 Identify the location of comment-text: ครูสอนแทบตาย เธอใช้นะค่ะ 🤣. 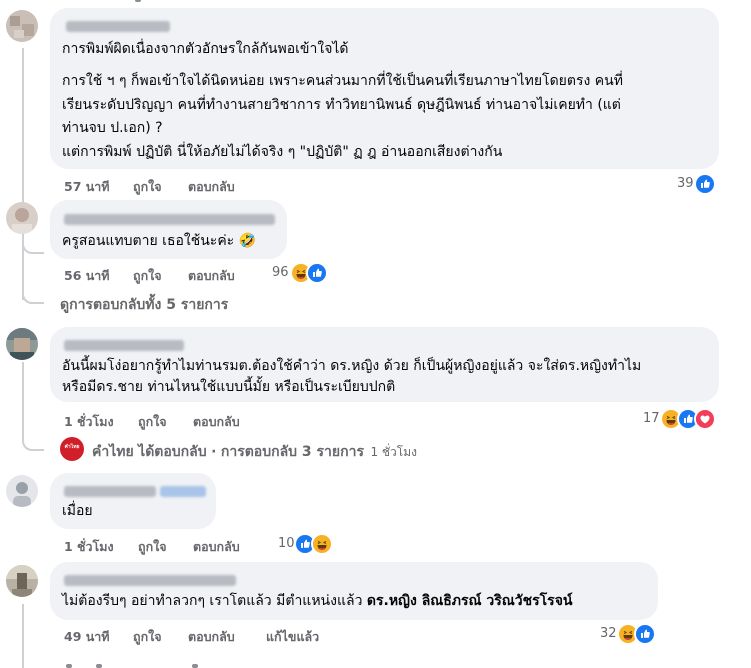
(159, 241).